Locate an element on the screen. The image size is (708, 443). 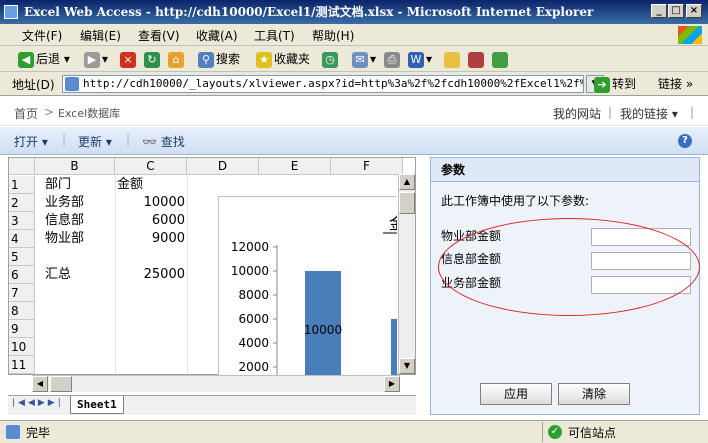
my-site-link: 我的网站 is located at coordinates (577, 113).